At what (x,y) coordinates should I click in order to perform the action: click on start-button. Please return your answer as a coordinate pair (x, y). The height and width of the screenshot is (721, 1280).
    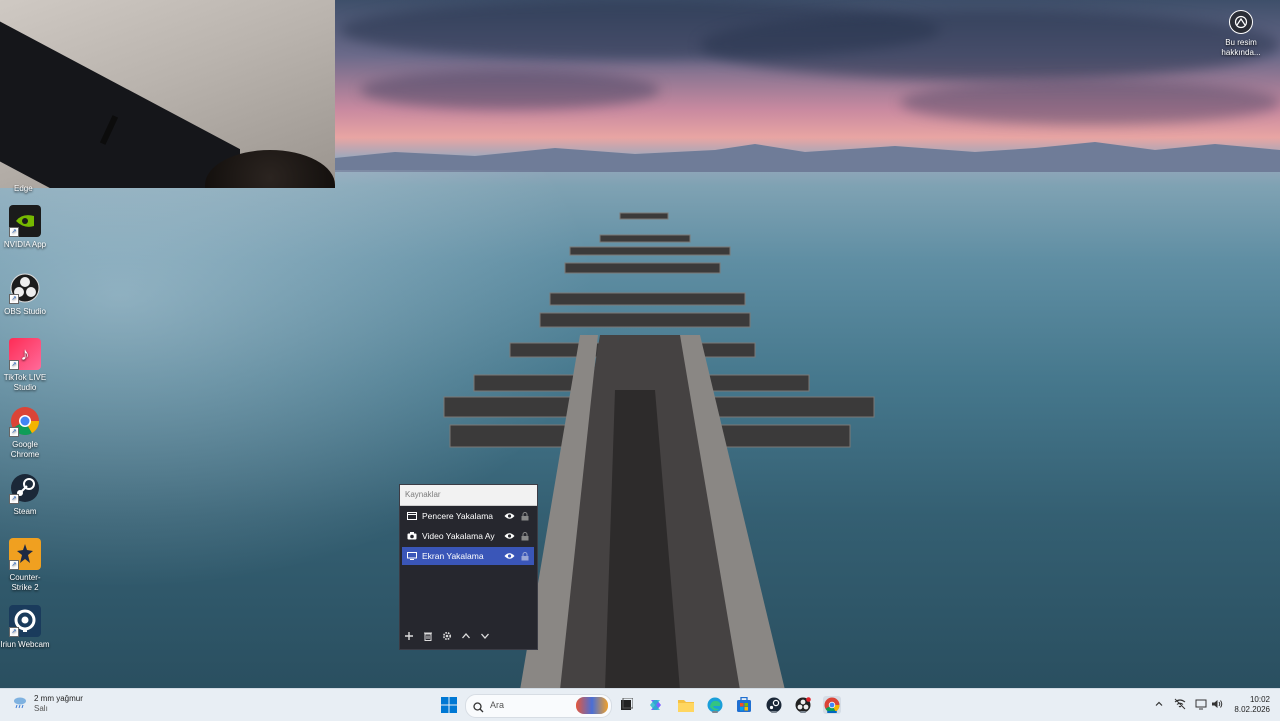
    Looking at the image, I should click on (449, 705).